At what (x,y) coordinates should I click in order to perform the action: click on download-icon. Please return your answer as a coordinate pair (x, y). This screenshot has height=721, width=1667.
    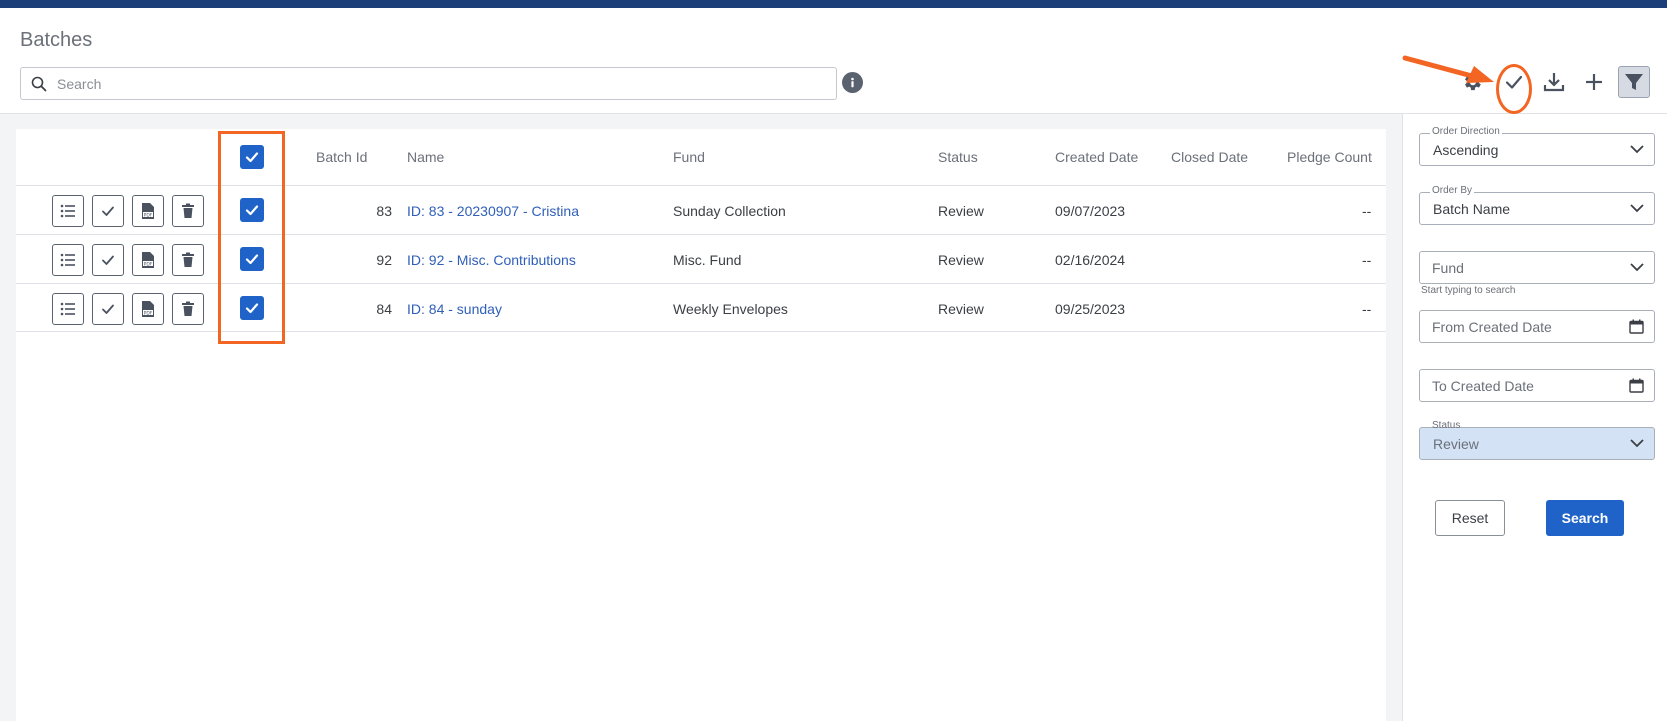
    Looking at the image, I should click on (1554, 82).